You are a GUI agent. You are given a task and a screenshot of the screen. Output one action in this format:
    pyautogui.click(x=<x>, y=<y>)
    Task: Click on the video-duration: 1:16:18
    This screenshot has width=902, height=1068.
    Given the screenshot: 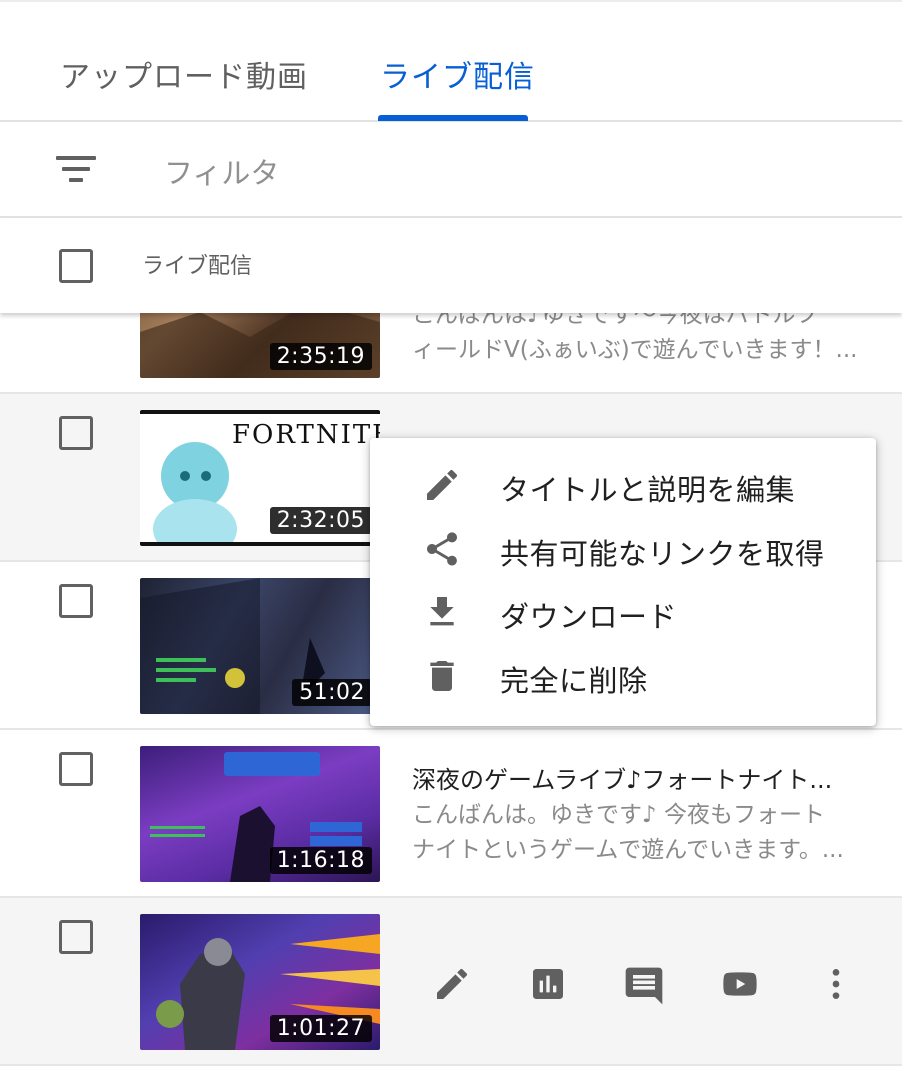 What is the action you would take?
    pyautogui.click(x=320, y=860)
    